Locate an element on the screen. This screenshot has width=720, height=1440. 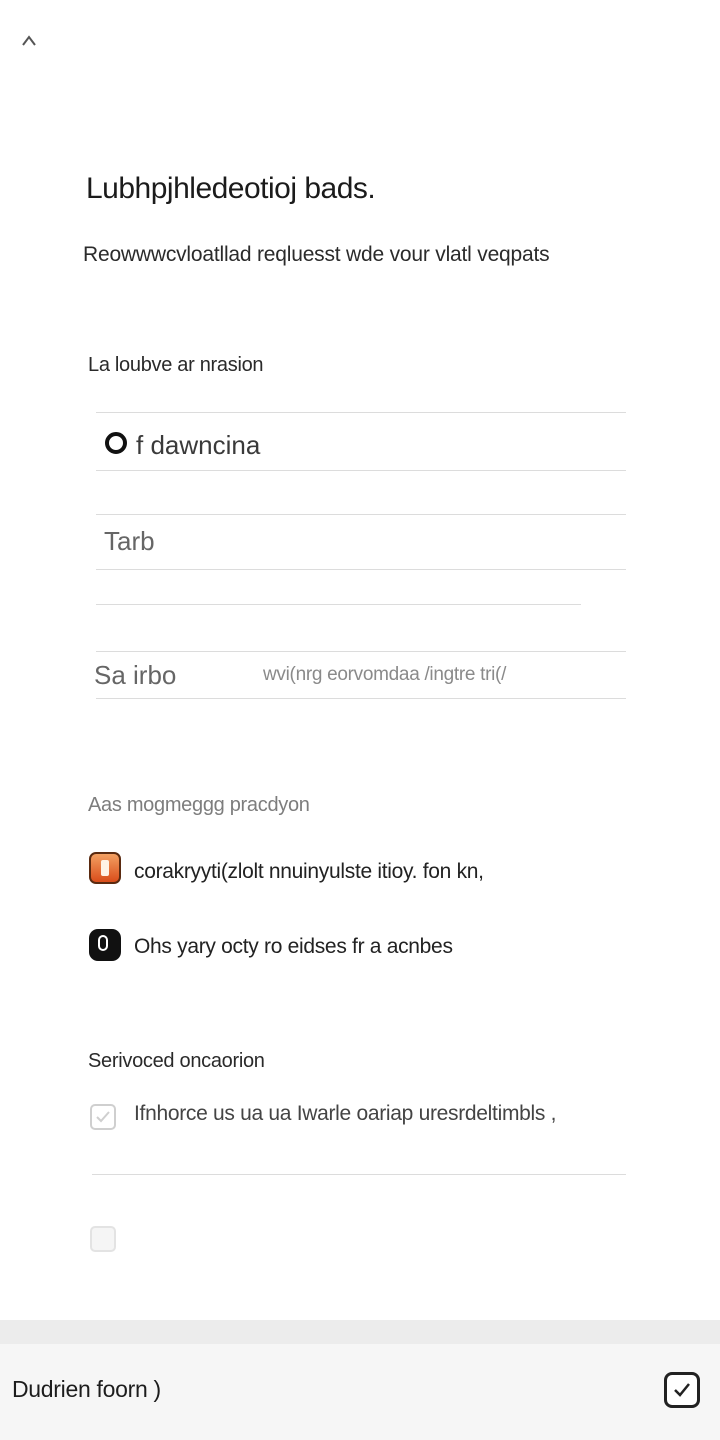
page-title: Lubhpjhledeotioj bads. is located at coordinates (231, 188).